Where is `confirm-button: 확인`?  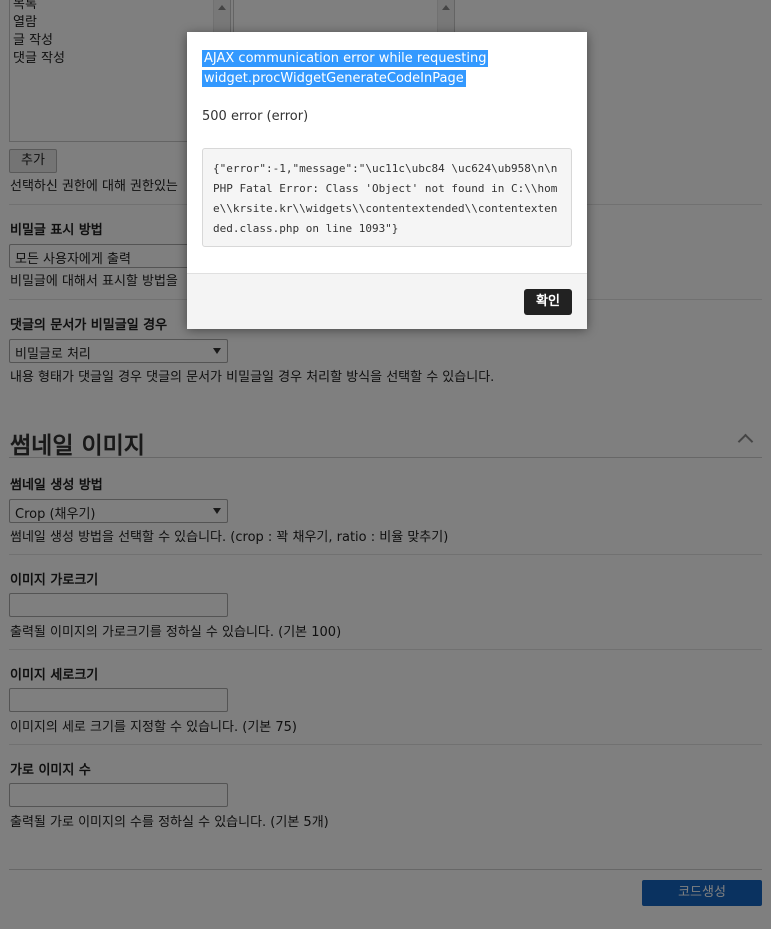 confirm-button: 확인 is located at coordinates (548, 302).